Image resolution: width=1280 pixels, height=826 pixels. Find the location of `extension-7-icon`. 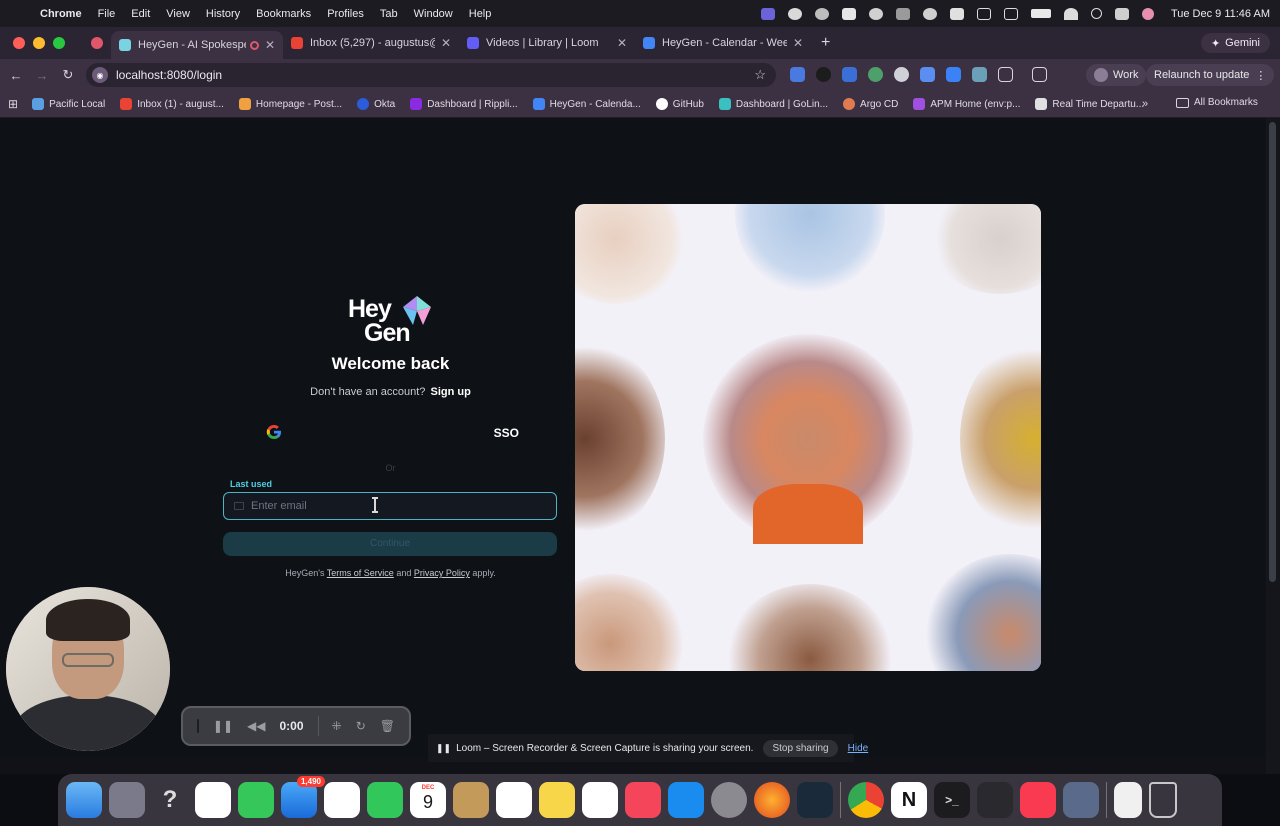

extension-7-icon is located at coordinates (953, 74).